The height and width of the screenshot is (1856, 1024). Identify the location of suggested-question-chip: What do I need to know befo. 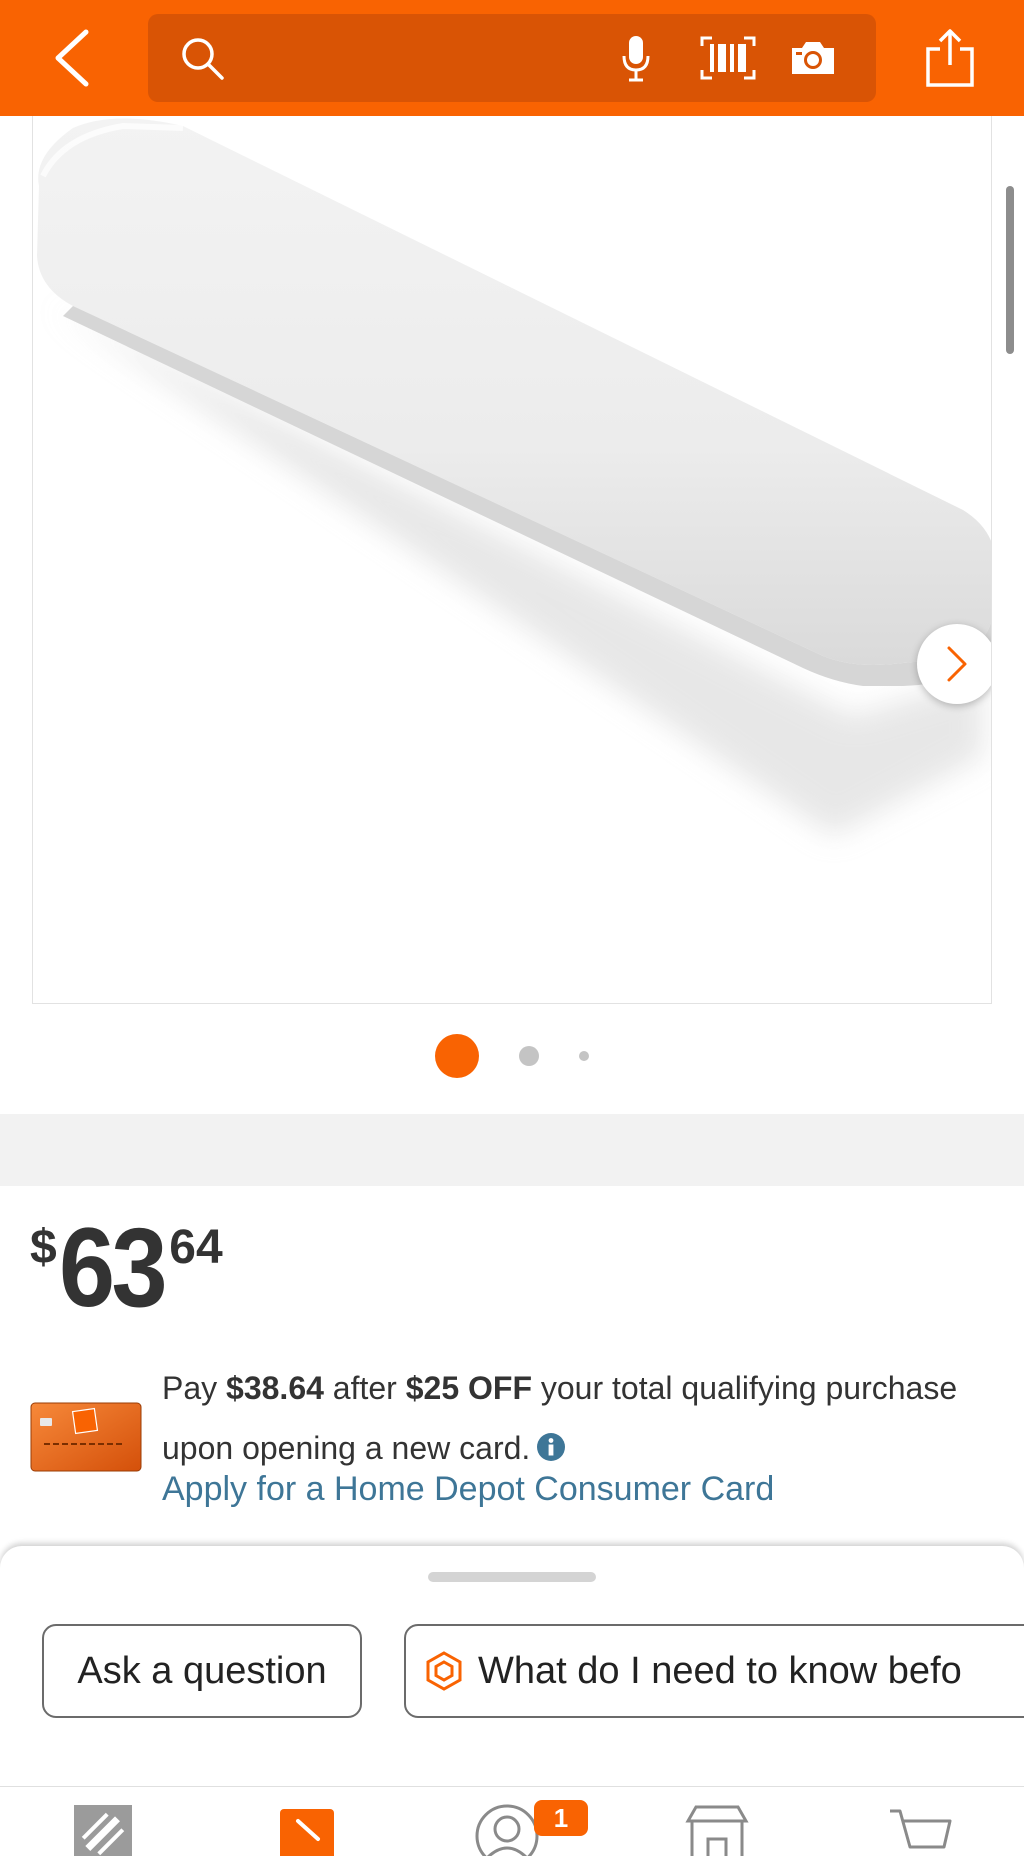
(714, 1671).